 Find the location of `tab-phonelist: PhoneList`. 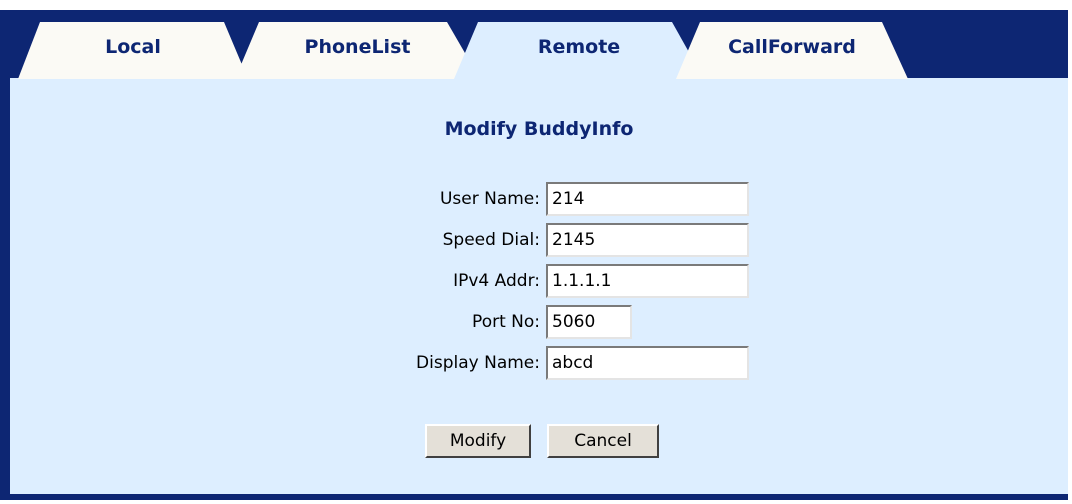

tab-phonelist: PhoneList is located at coordinates (357, 50).